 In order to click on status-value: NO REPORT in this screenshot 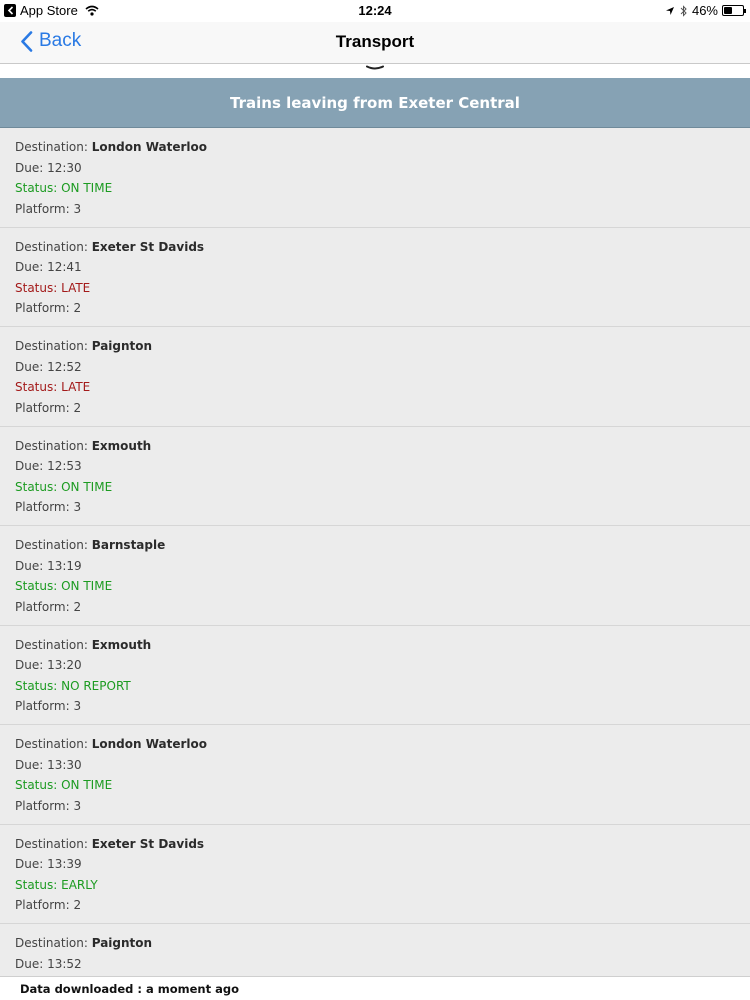, I will do `click(96, 685)`.